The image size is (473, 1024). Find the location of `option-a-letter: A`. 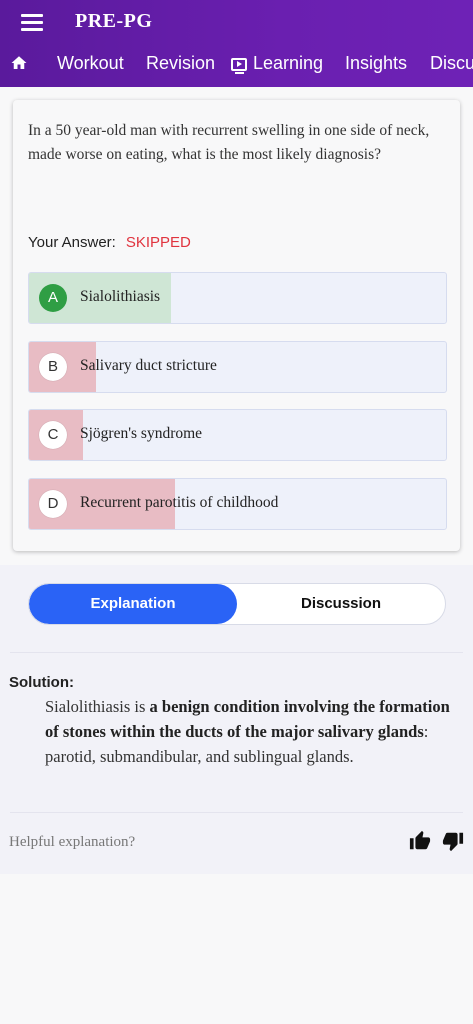

option-a-letter: A is located at coordinates (53, 298).